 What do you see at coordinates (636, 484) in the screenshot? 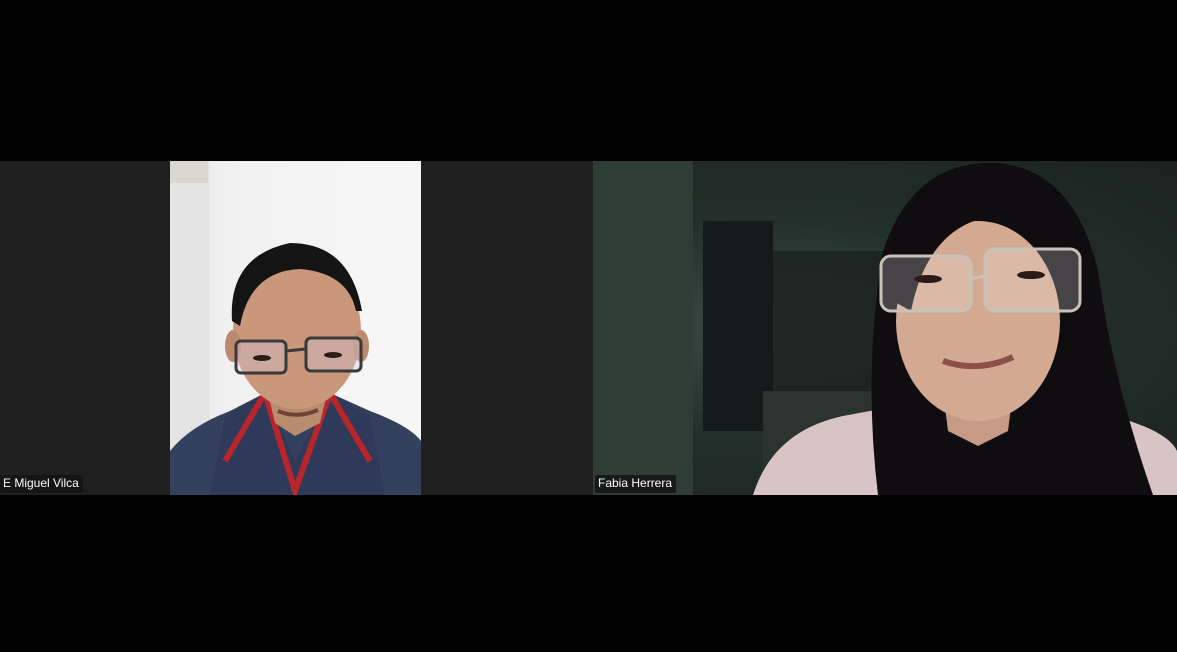
I see `participant-name-label: Fabia Herrera` at bounding box center [636, 484].